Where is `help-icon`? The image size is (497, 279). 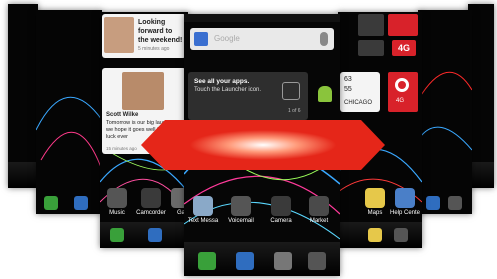 help-icon is located at coordinates (405, 198).